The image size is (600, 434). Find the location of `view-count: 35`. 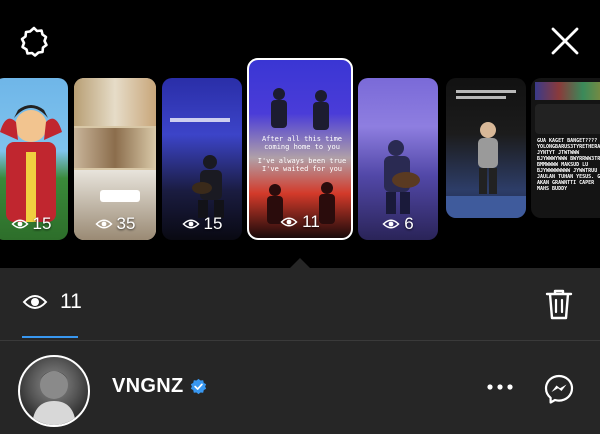

view-count: 35 is located at coordinates (115, 224).